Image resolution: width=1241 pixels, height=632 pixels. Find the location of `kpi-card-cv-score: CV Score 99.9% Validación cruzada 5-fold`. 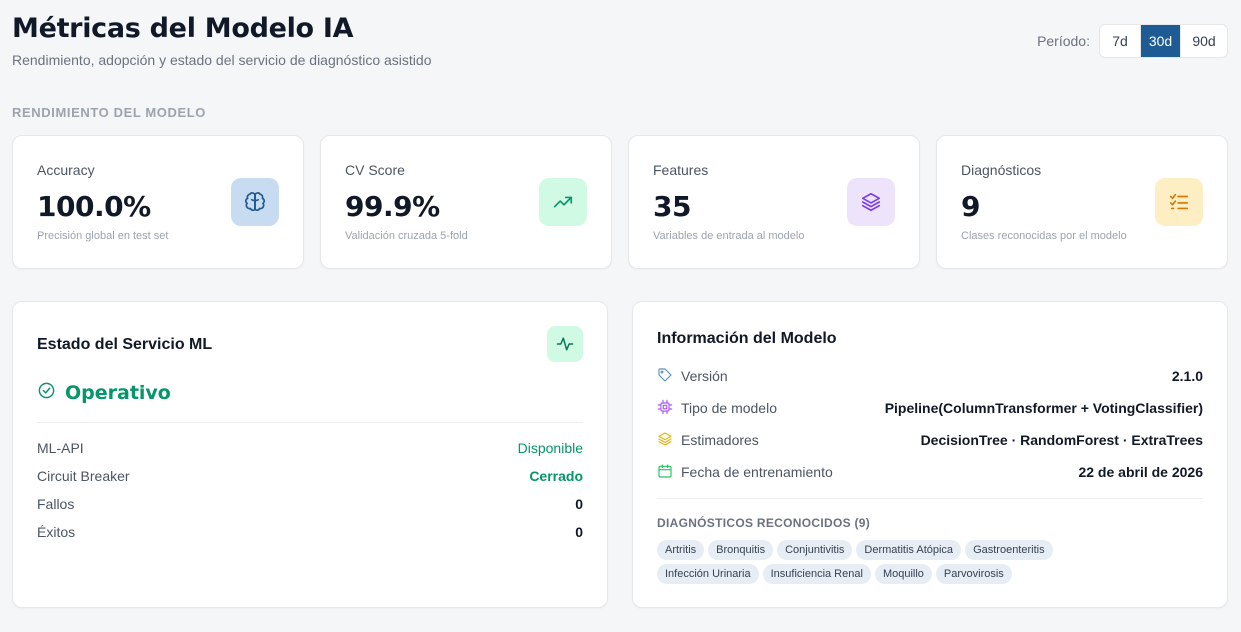

kpi-card-cv-score: CV Score 99.9% Validación cruzada 5-fold is located at coordinates (466, 202).